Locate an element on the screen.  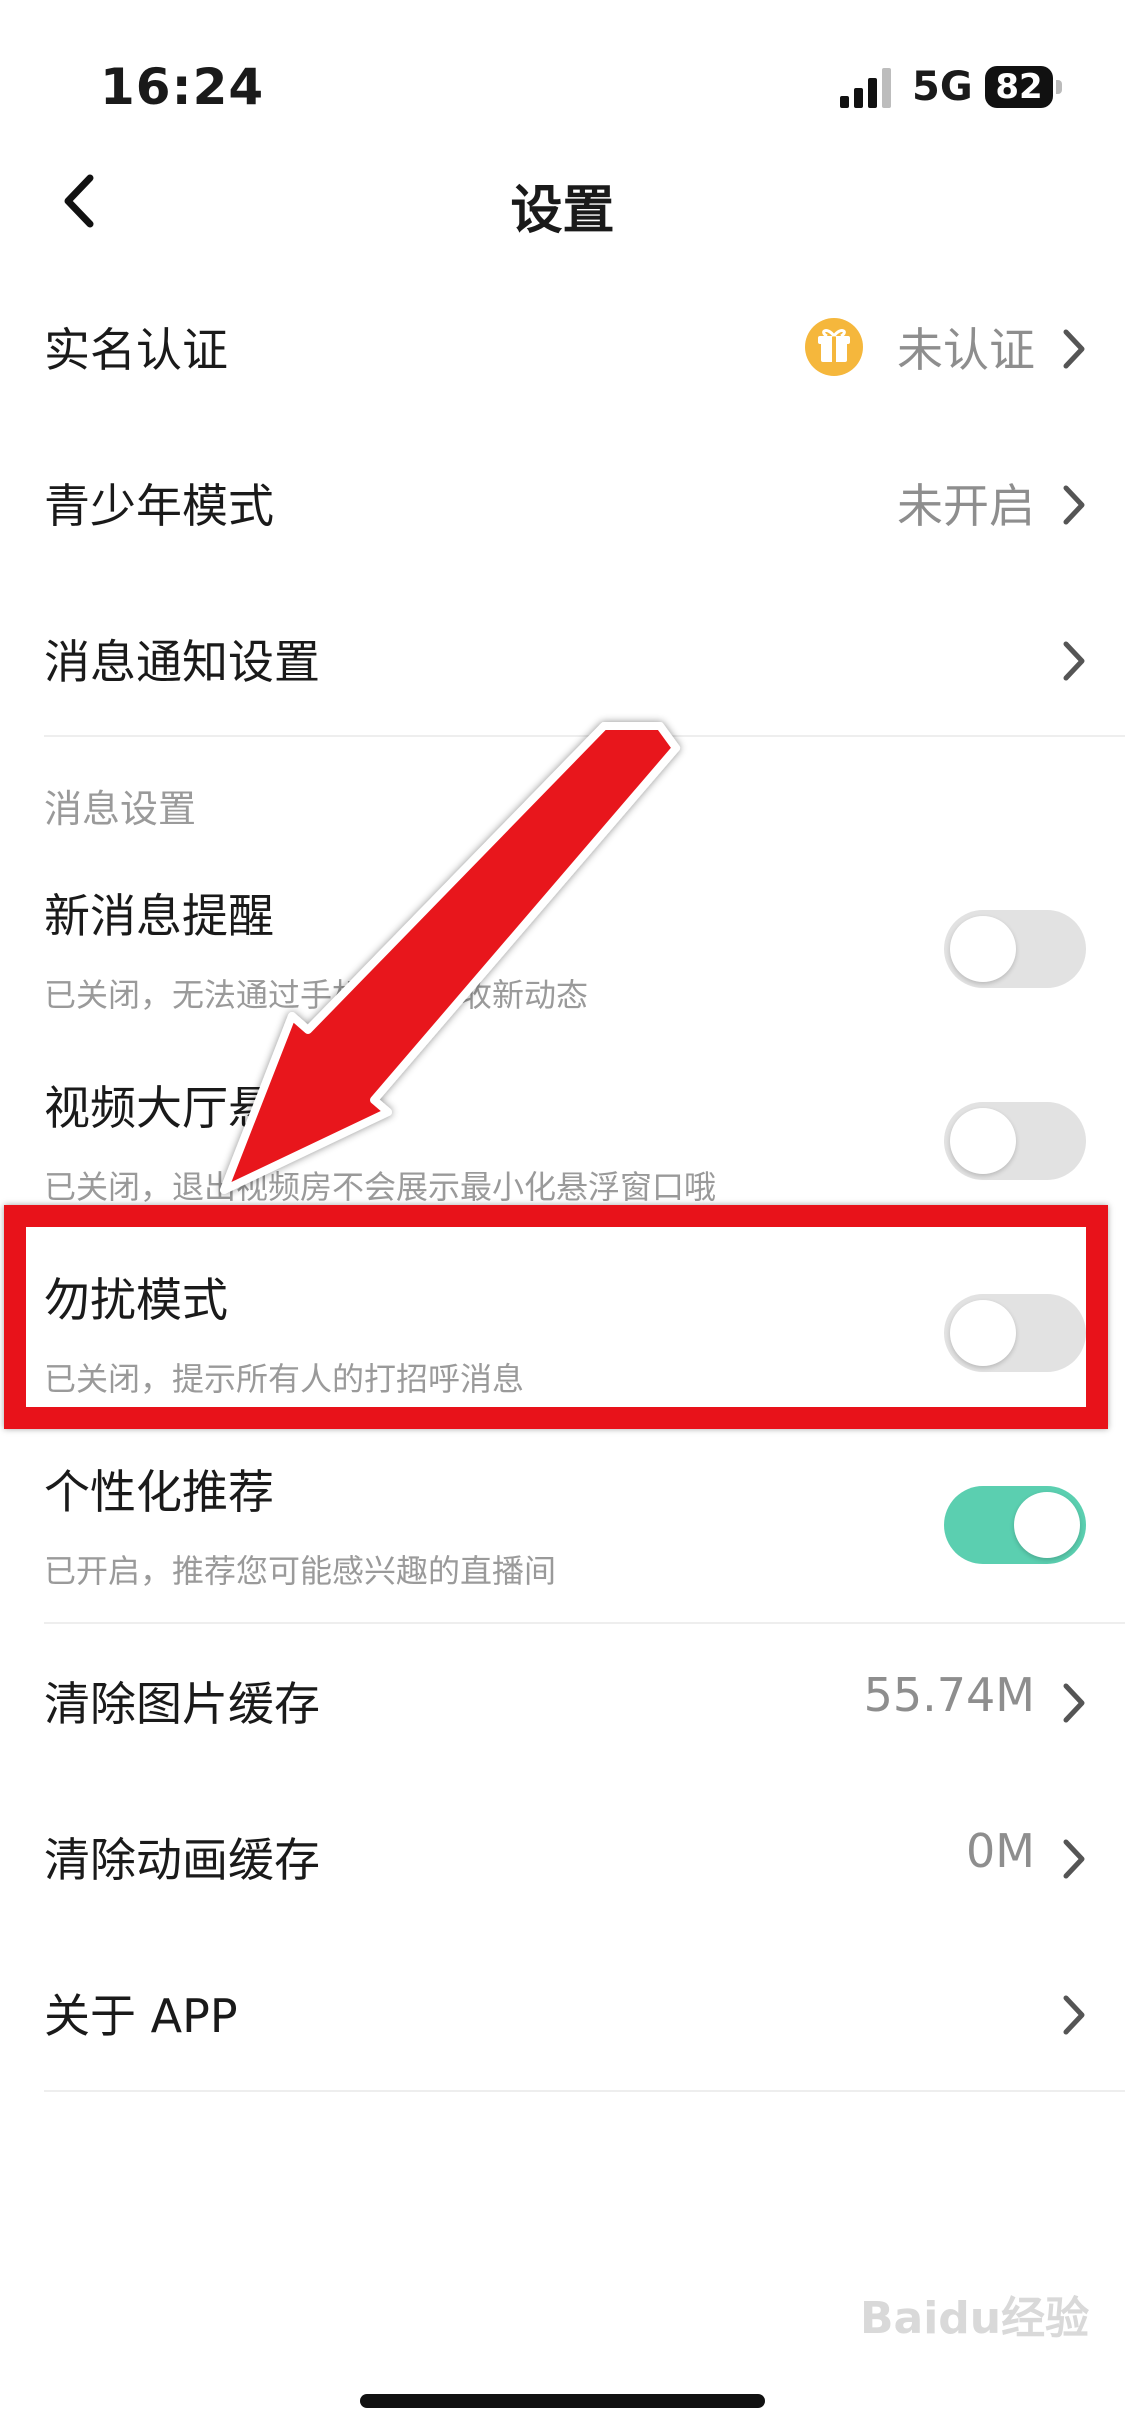
setting-label: 视频大厅悬浮窗 is located at coordinates (205, 1108).